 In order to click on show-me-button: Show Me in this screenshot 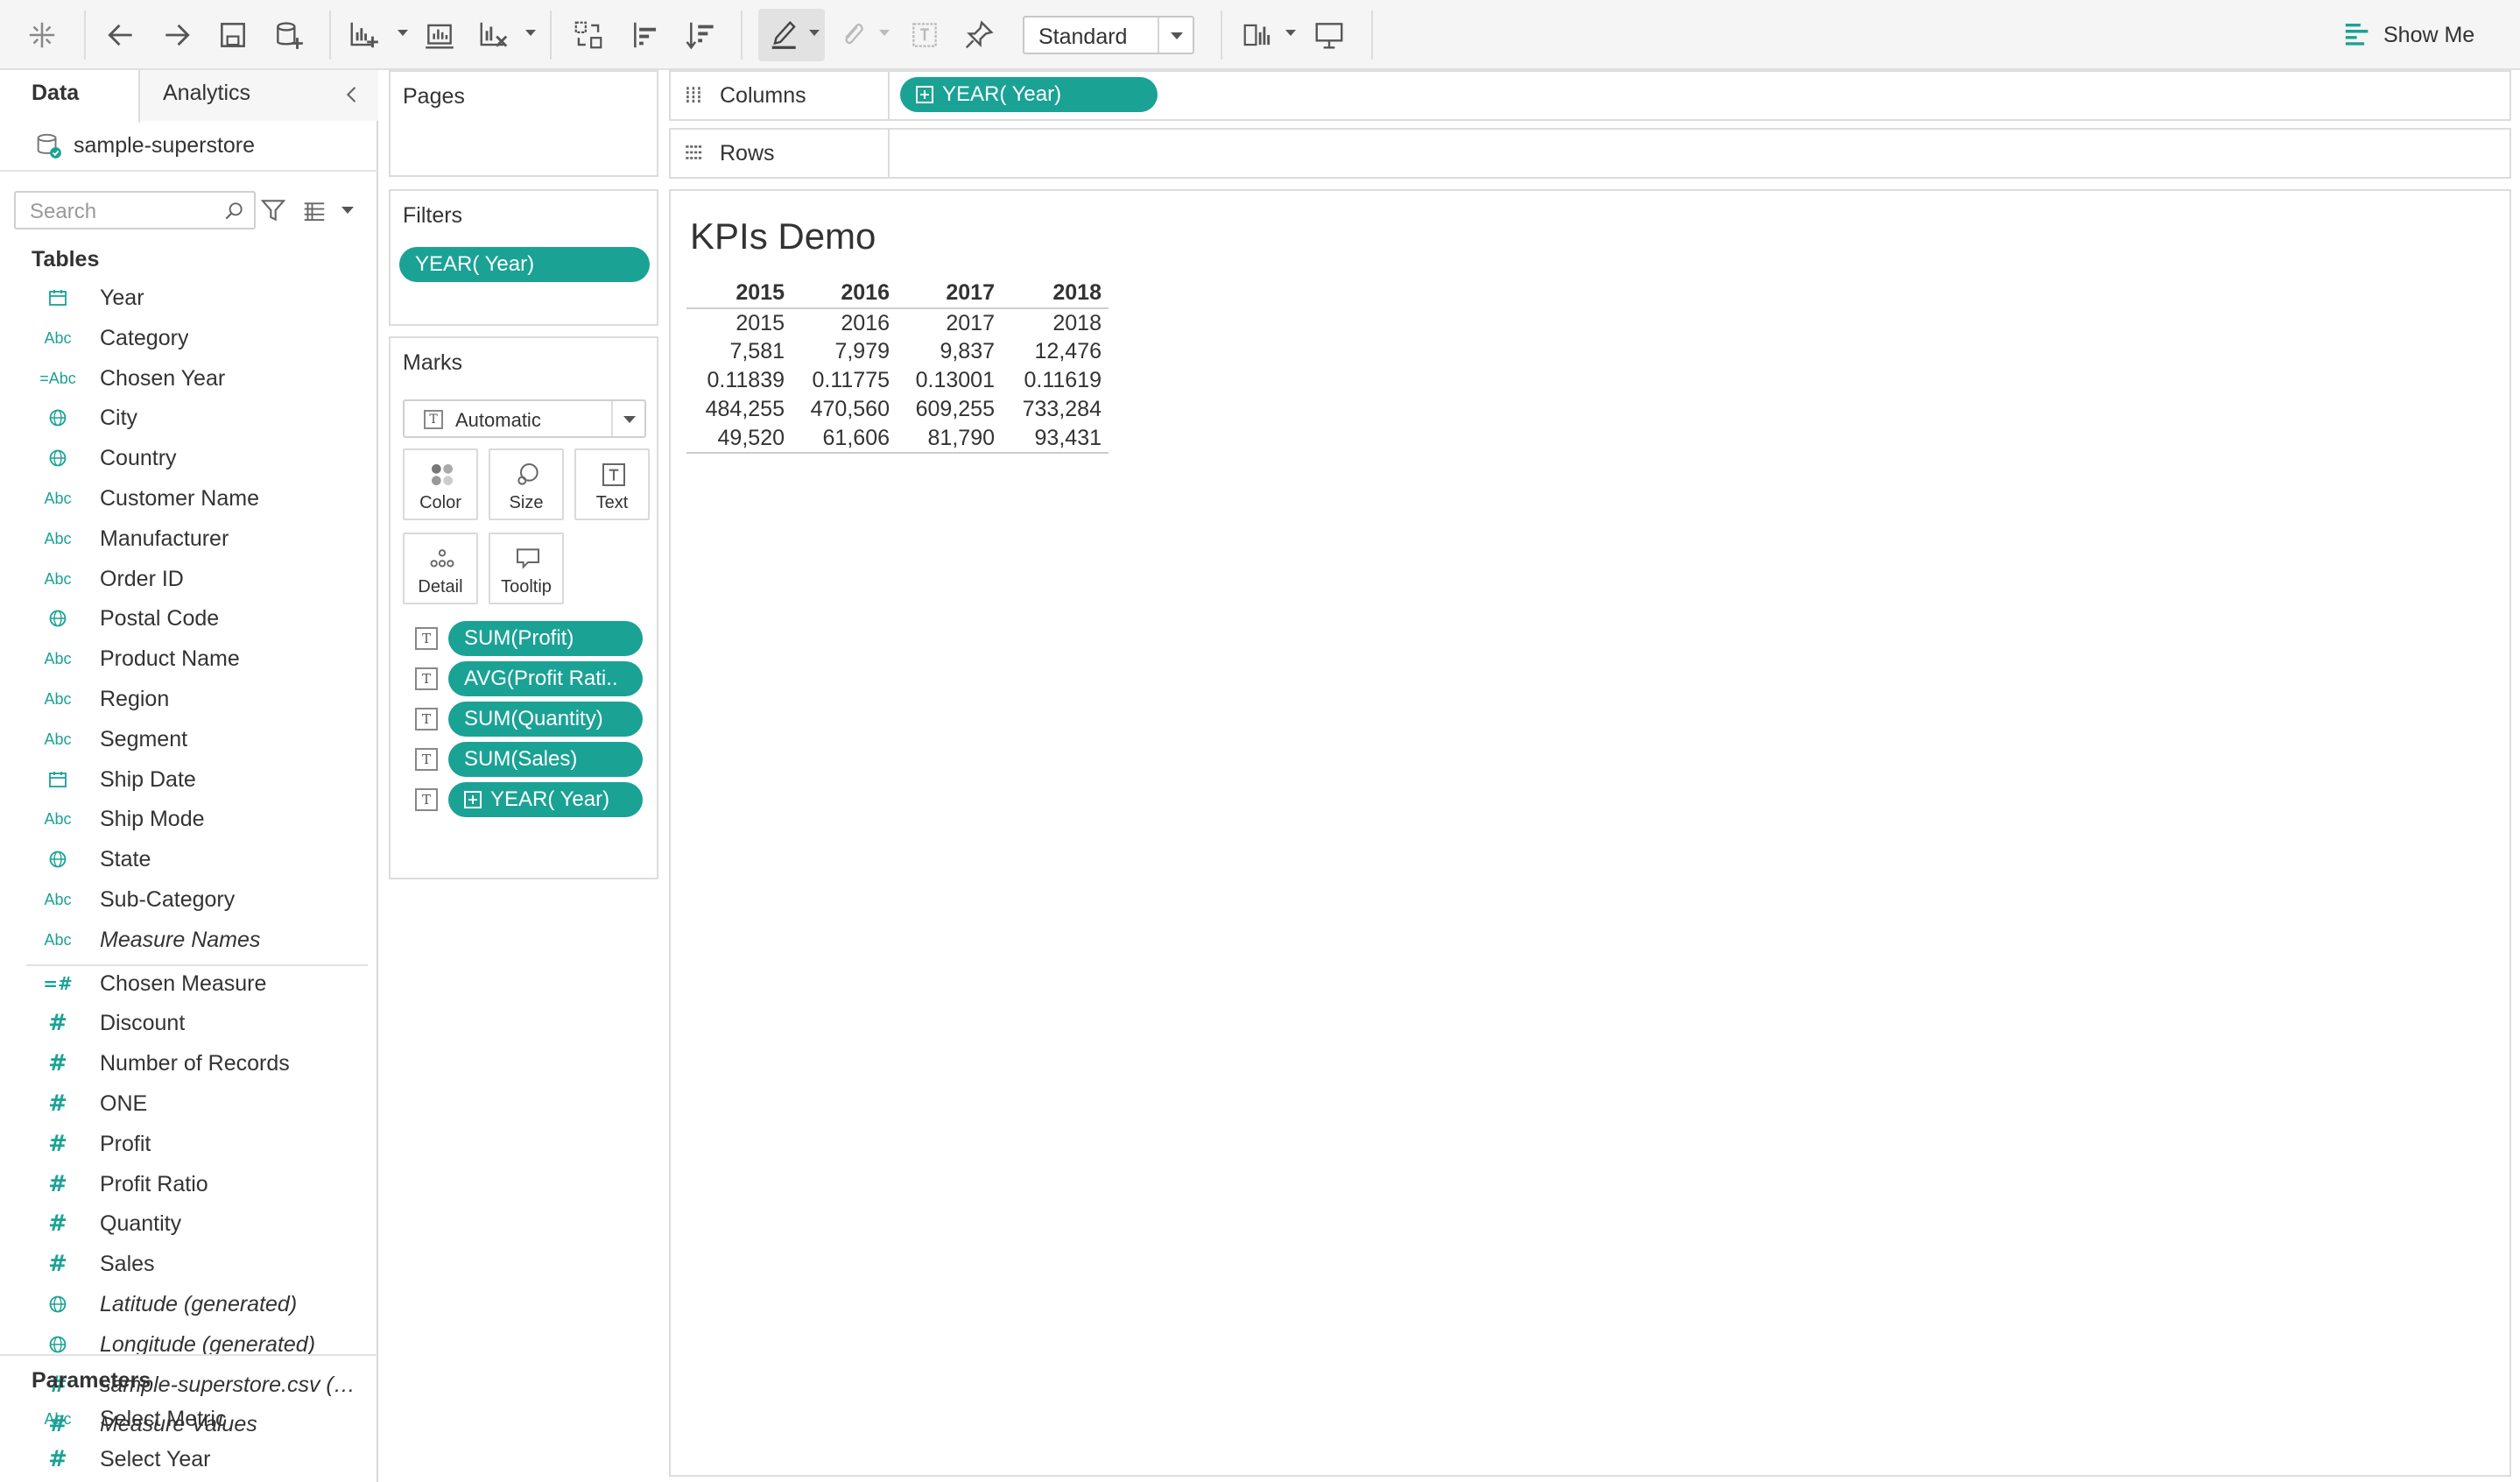, I will do `click(2408, 35)`.